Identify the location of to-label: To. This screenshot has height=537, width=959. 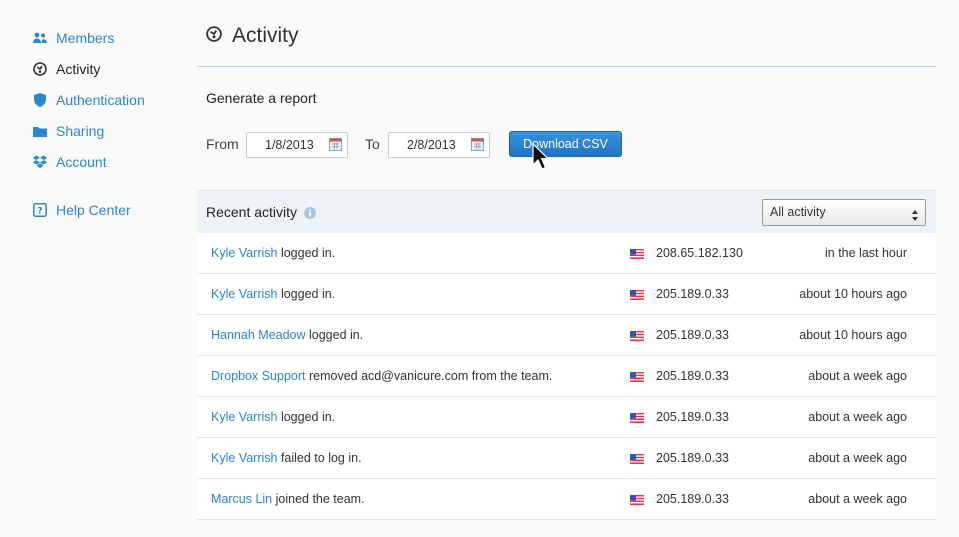
(372, 144).